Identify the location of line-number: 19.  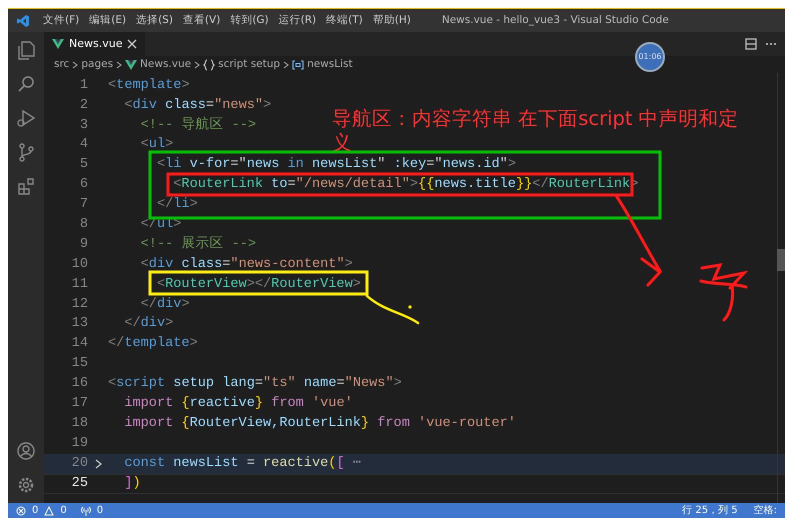
(79, 443).